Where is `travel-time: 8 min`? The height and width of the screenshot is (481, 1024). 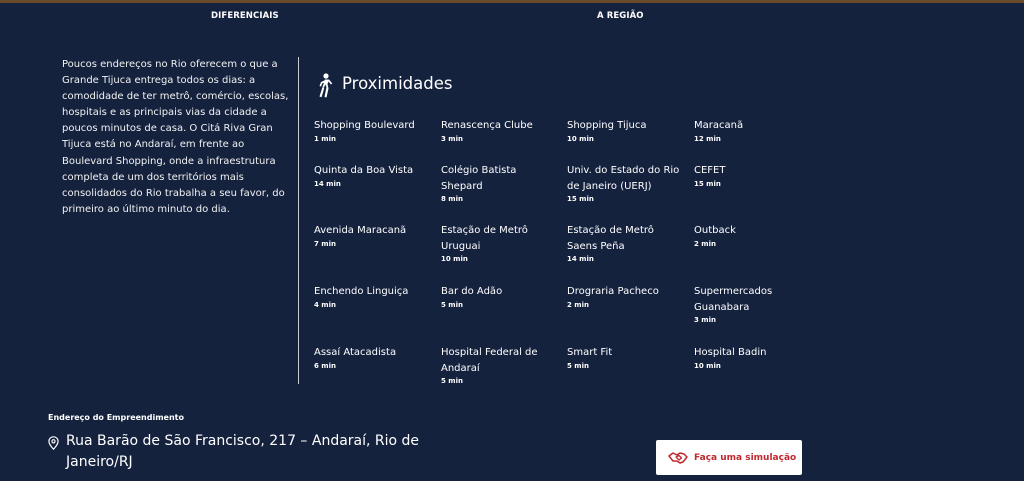 travel-time: 8 min is located at coordinates (452, 199).